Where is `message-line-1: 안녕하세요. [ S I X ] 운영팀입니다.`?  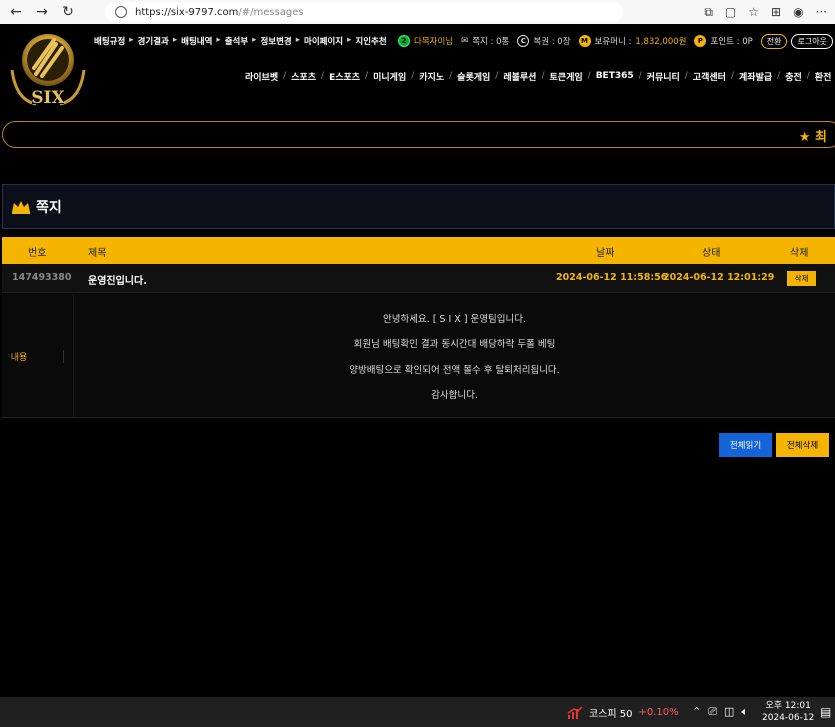
message-line-1: 안녕하세요. [ S I X ] 운영팀입니다. is located at coordinates (454, 320).